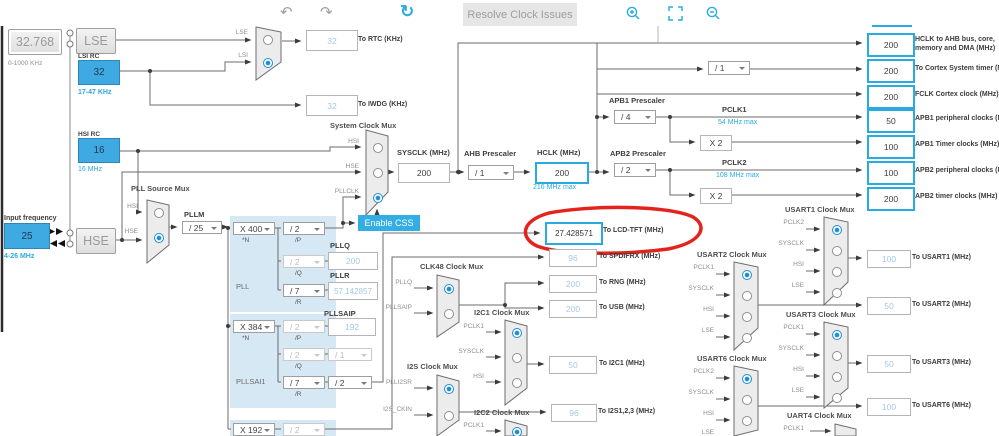 This screenshot has height=436, width=999. What do you see at coordinates (957, 94) in the screenshot?
I see `fclk-out-label: FCLK Cortex clock (MHz)` at bounding box center [957, 94].